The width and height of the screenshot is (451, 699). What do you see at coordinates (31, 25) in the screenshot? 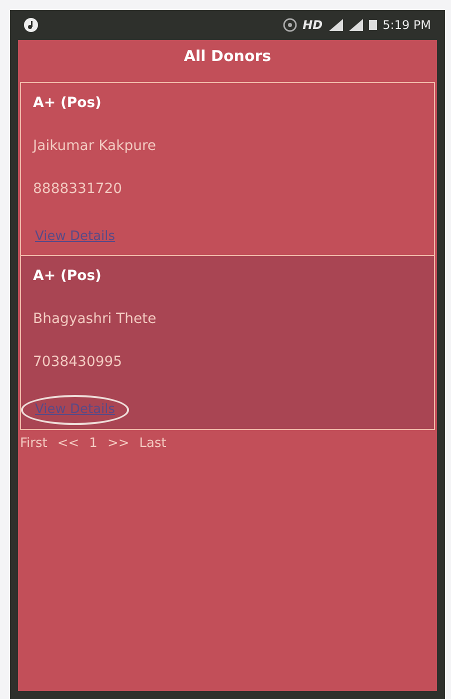
I see `music-icon` at bounding box center [31, 25].